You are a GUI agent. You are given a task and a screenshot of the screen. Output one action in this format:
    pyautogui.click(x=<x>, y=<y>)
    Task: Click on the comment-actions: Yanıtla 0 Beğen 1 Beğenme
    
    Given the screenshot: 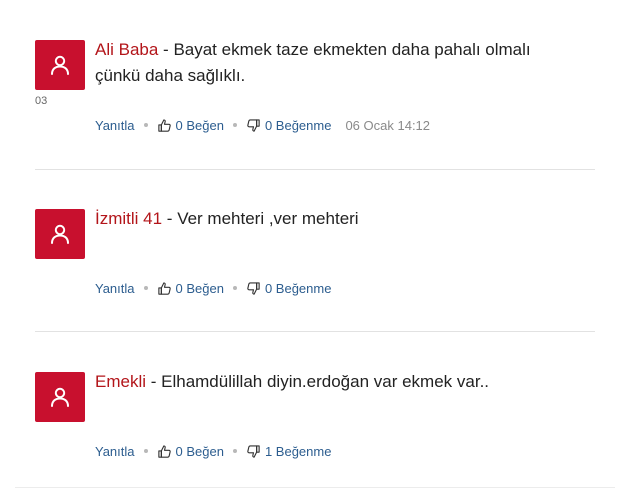 What is the action you would take?
    pyautogui.click(x=213, y=451)
    